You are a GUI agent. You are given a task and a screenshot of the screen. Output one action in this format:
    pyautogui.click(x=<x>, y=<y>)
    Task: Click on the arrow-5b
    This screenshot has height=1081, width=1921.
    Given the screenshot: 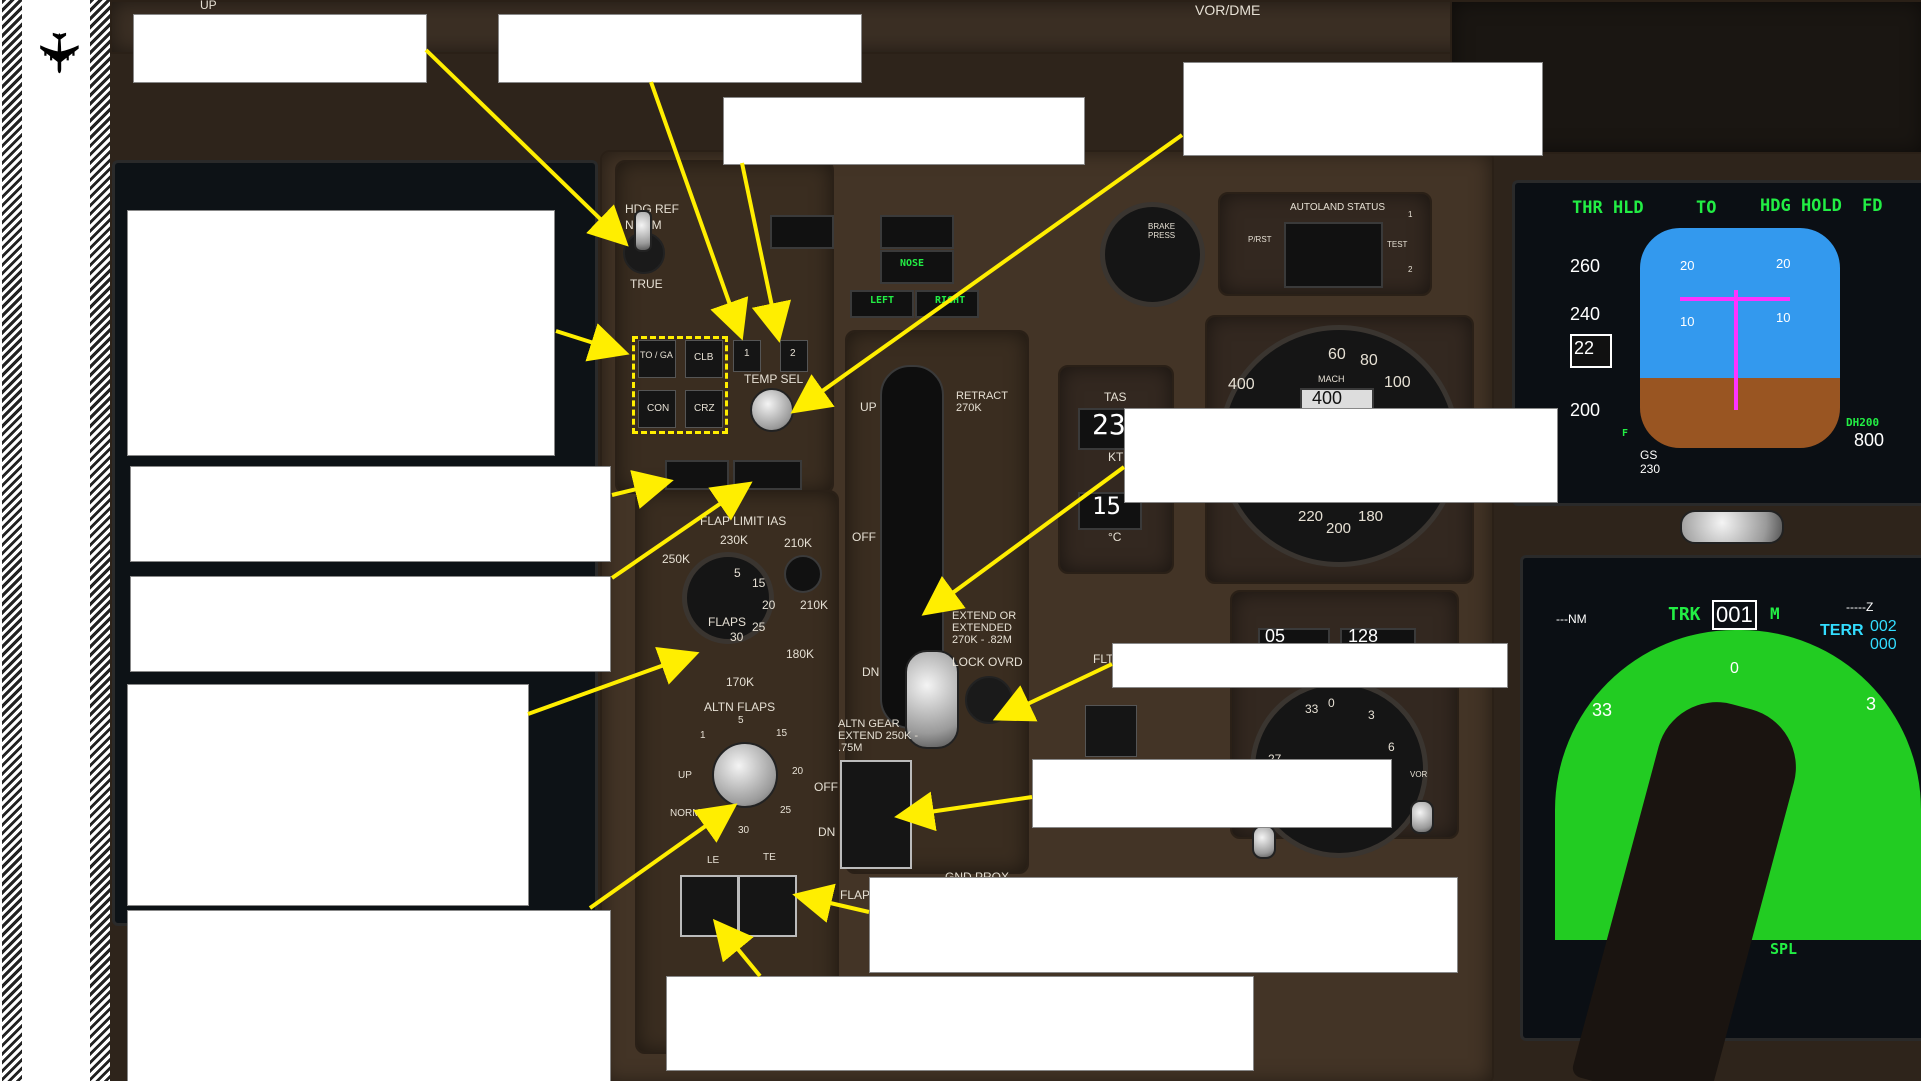 What is the action you would take?
    pyautogui.click(x=681, y=530)
    